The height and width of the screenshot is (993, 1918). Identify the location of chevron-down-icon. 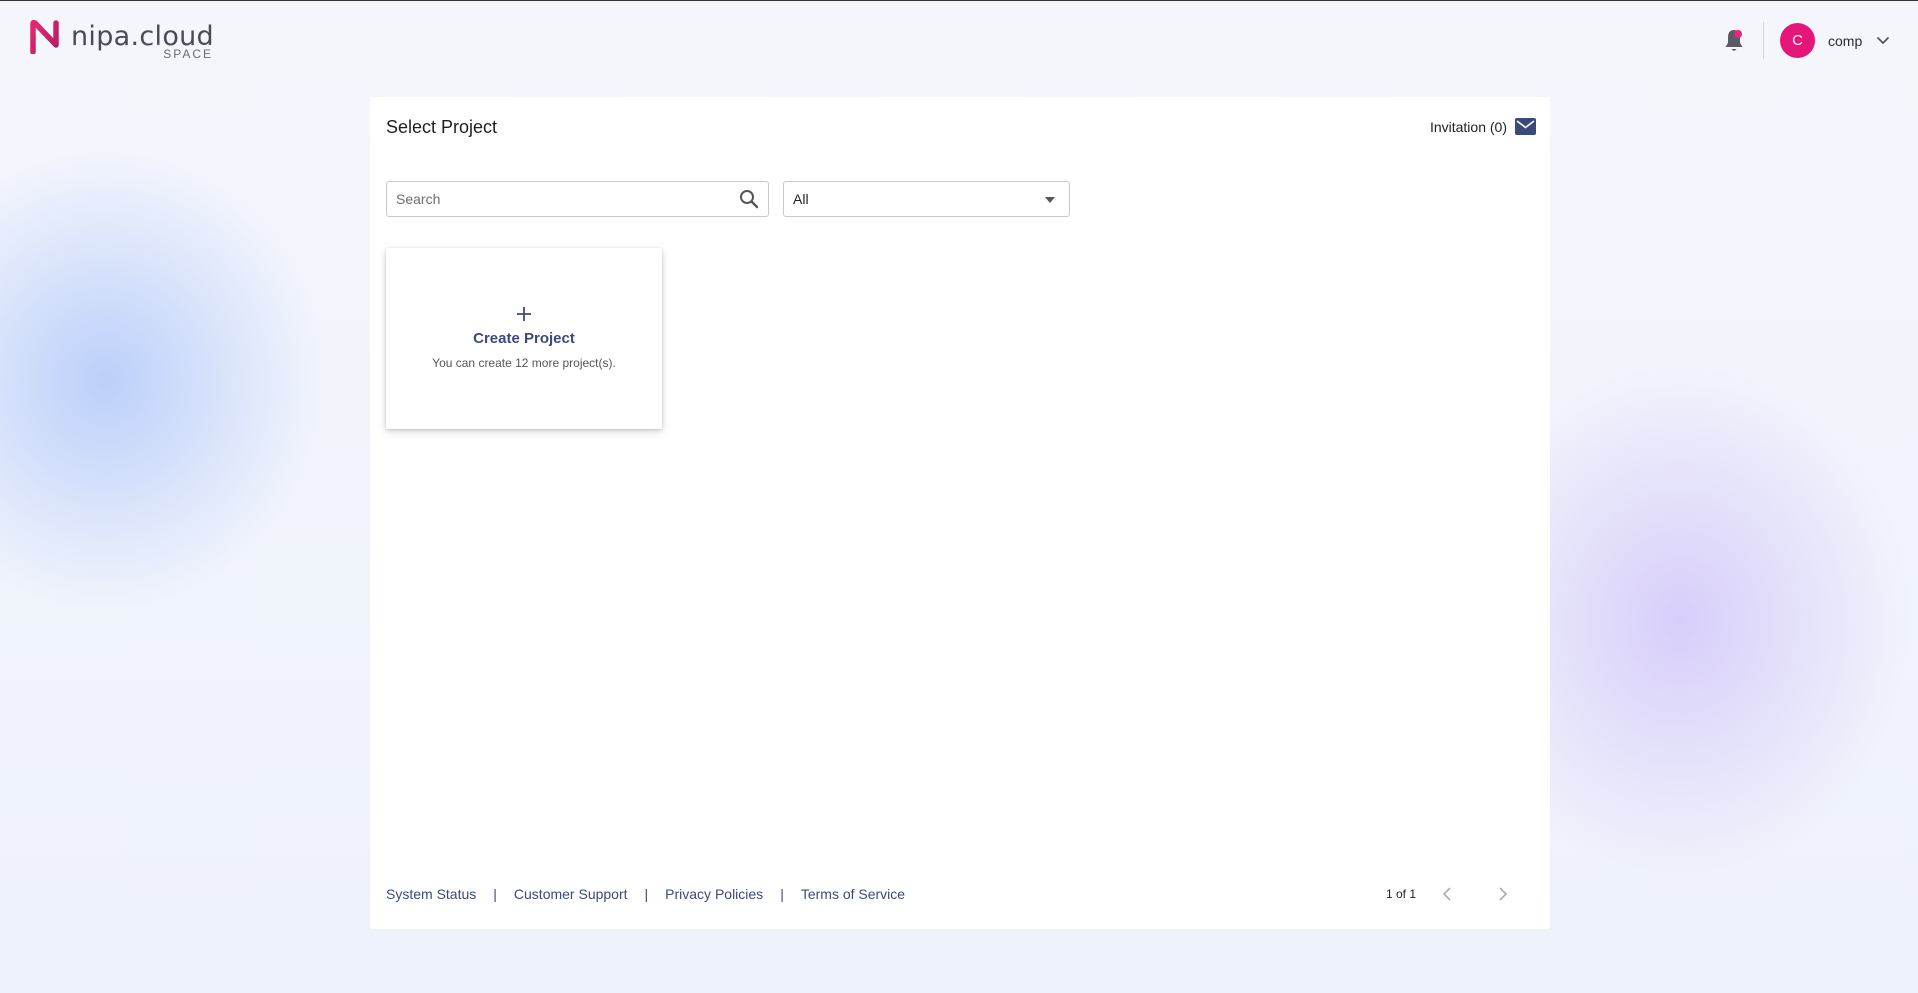
(1883, 40).